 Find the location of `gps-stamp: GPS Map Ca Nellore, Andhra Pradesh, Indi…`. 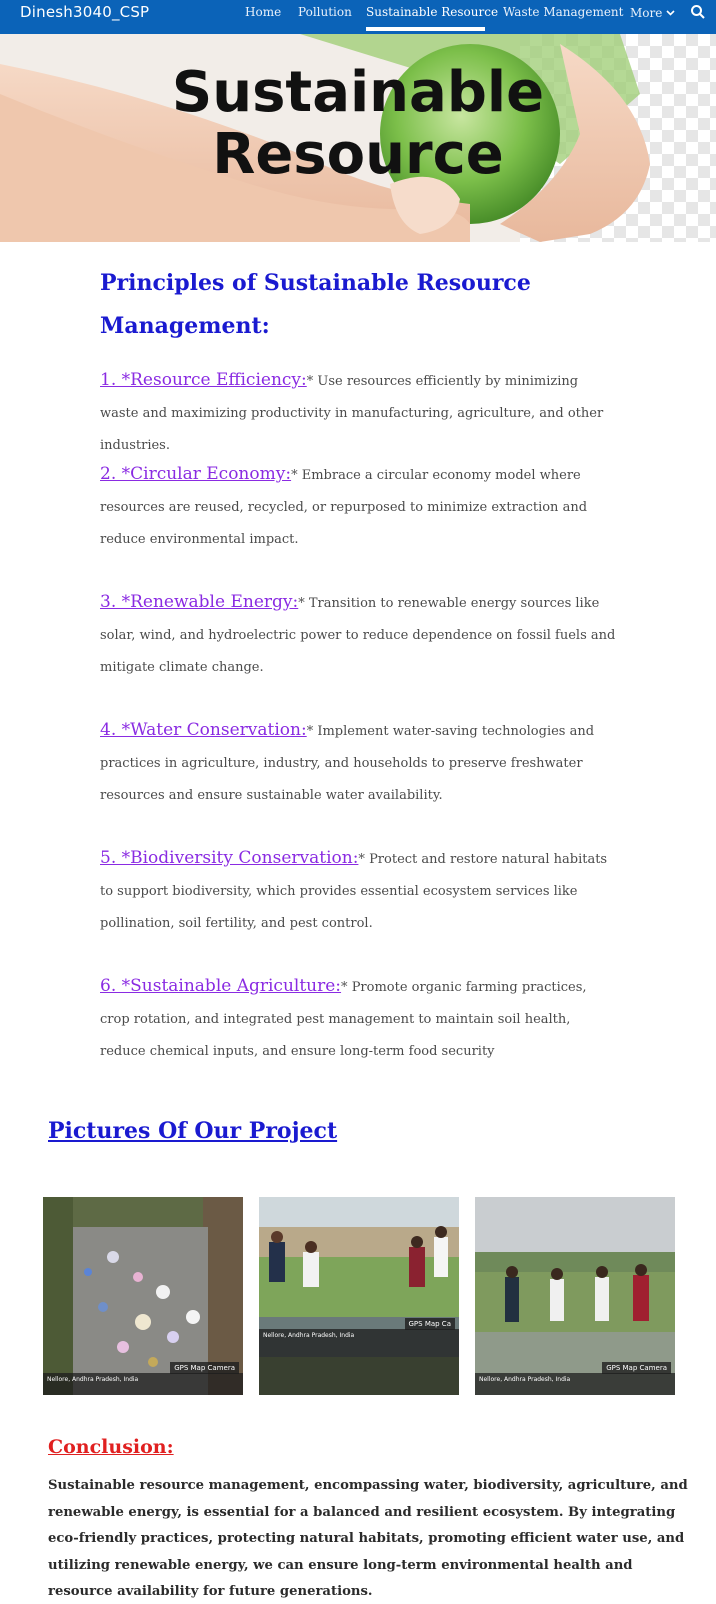

gps-stamp: GPS Map Ca Nellore, Andhra Pradesh, Indi… is located at coordinates (359, 1356).